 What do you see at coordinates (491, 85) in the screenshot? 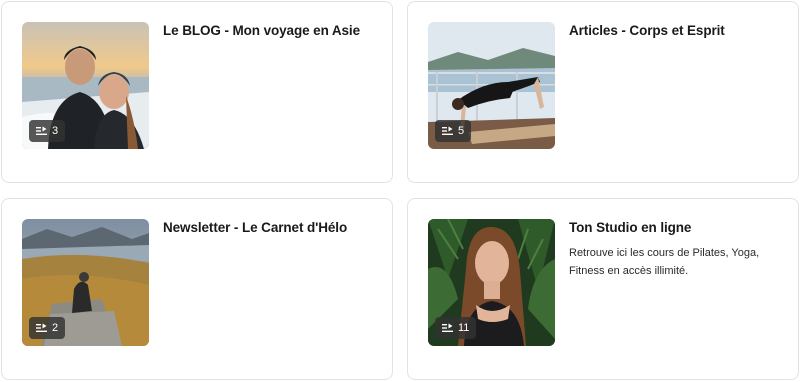
I see `card-thumbnail: 5` at bounding box center [491, 85].